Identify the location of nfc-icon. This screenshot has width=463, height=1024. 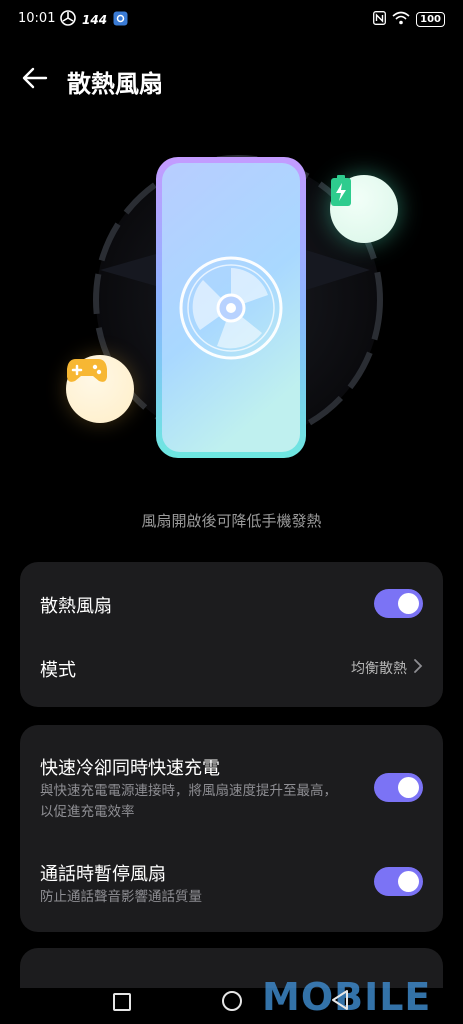
(380, 19).